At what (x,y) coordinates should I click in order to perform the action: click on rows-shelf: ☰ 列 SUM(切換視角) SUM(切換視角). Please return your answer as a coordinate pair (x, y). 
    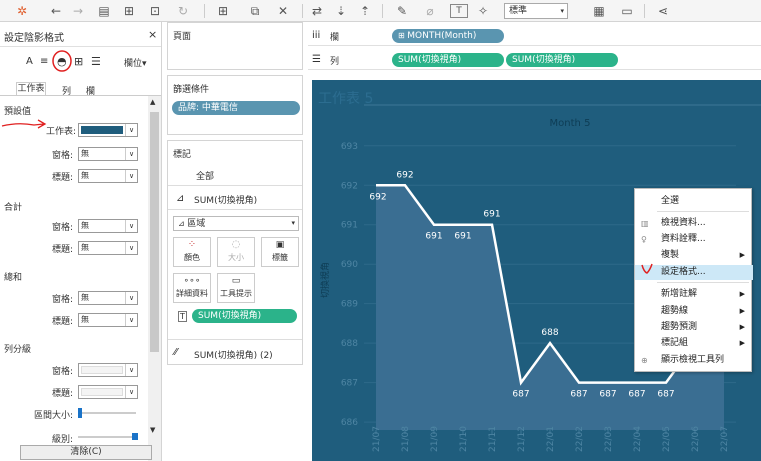
    Looking at the image, I should click on (534, 60).